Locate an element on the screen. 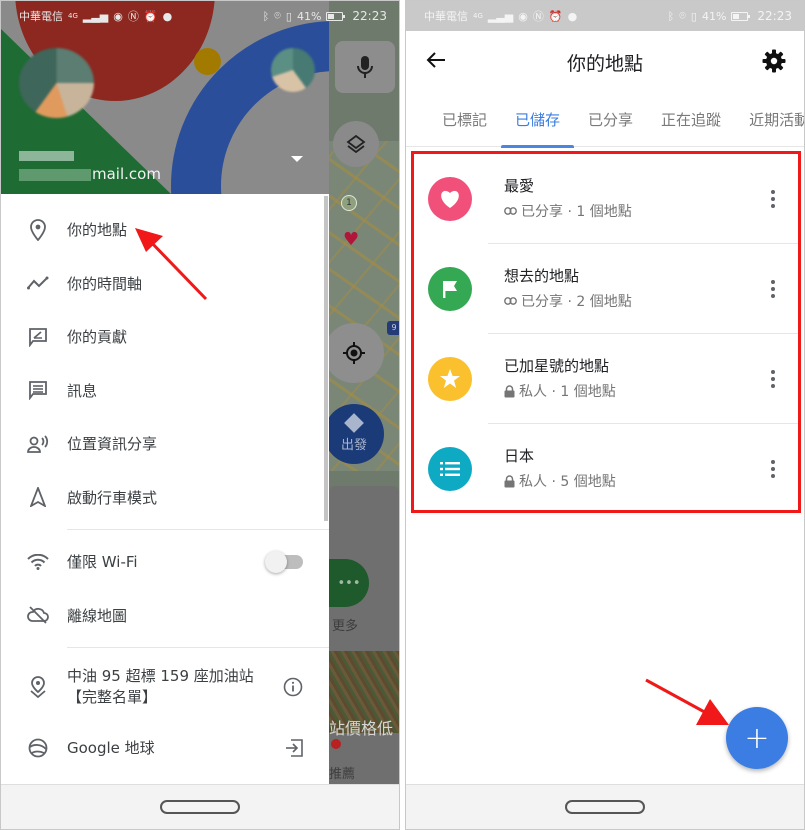 This screenshot has height=830, width=805. list-meta: 私人 · 1 個地點 is located at coordinates (560, 391).